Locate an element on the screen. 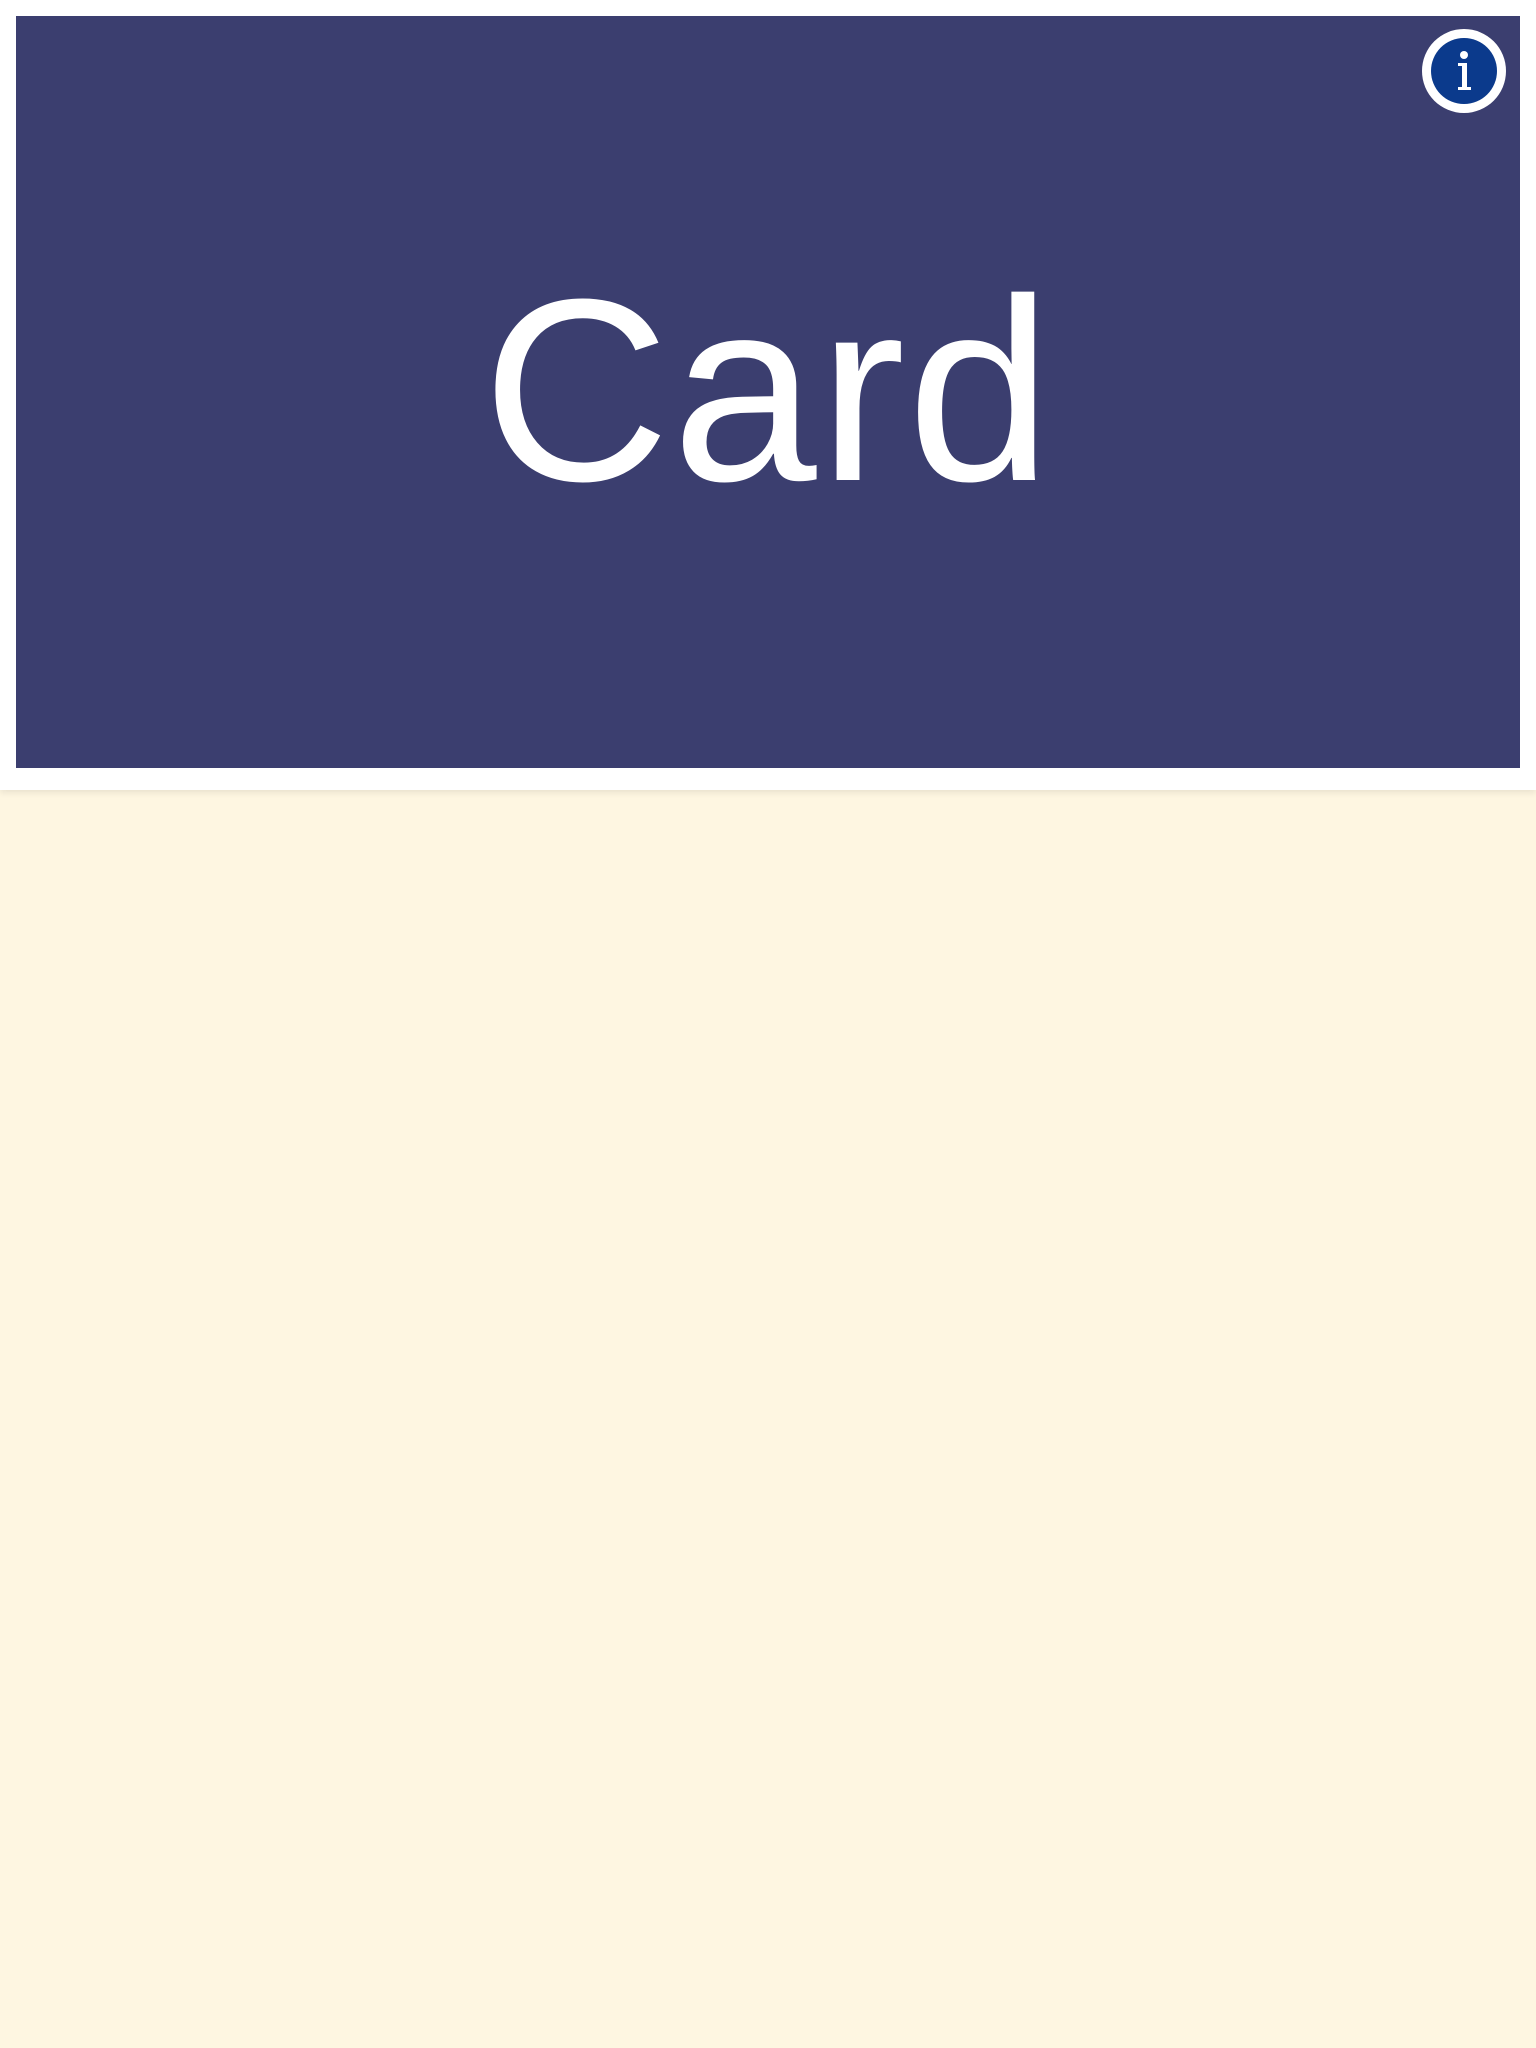  info-icon is located at coordinates (1464, 70).